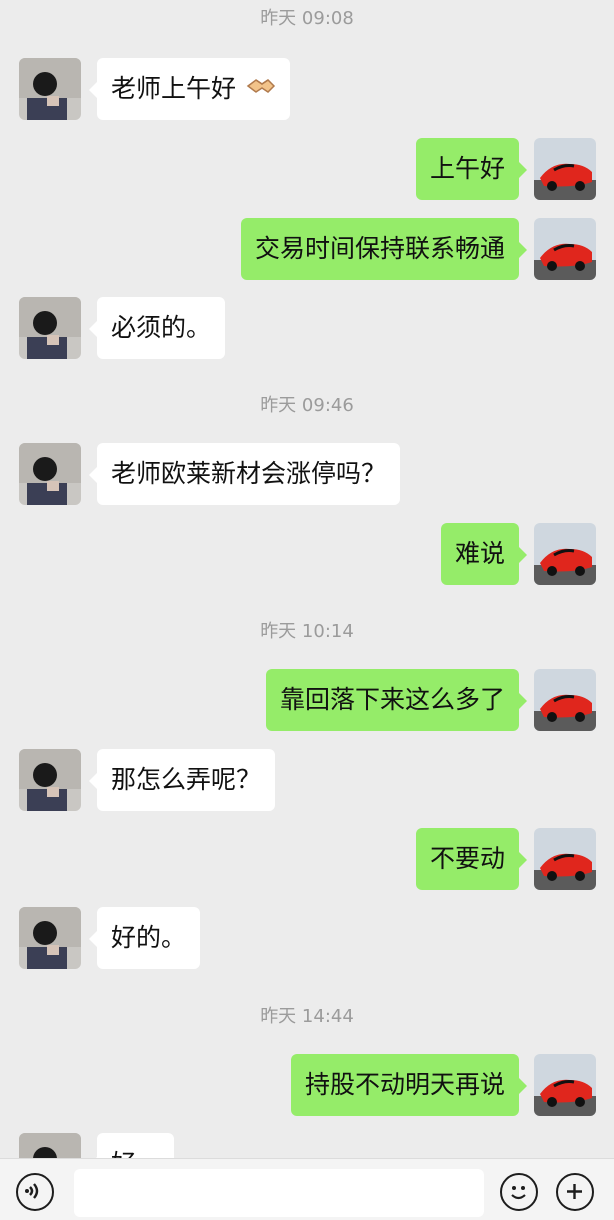 The width and height of the screenshot is (614, 1220). What do you see at coordinates (467, 168) in the screenshot?
I see `message-text: 上午好` at bounding box center [467, 168].